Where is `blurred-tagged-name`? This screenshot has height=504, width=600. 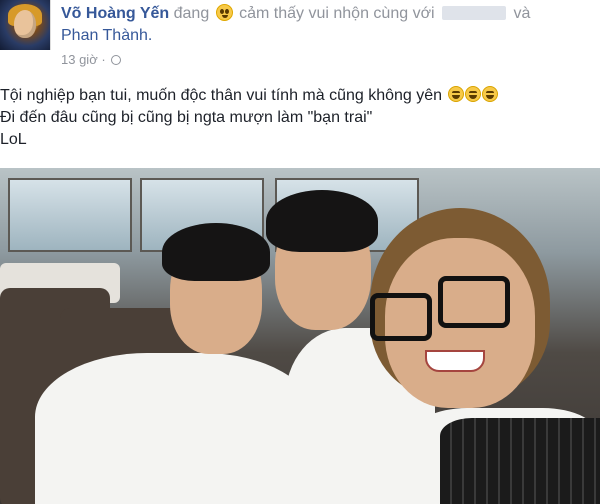
blurred-tagged-name is located at coordinates (474, 13).